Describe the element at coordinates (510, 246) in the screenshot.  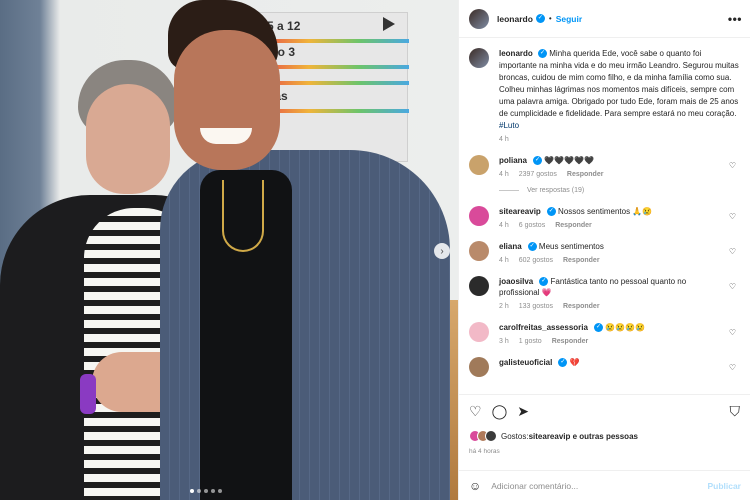
I see `comment-username: eliana` at that location.